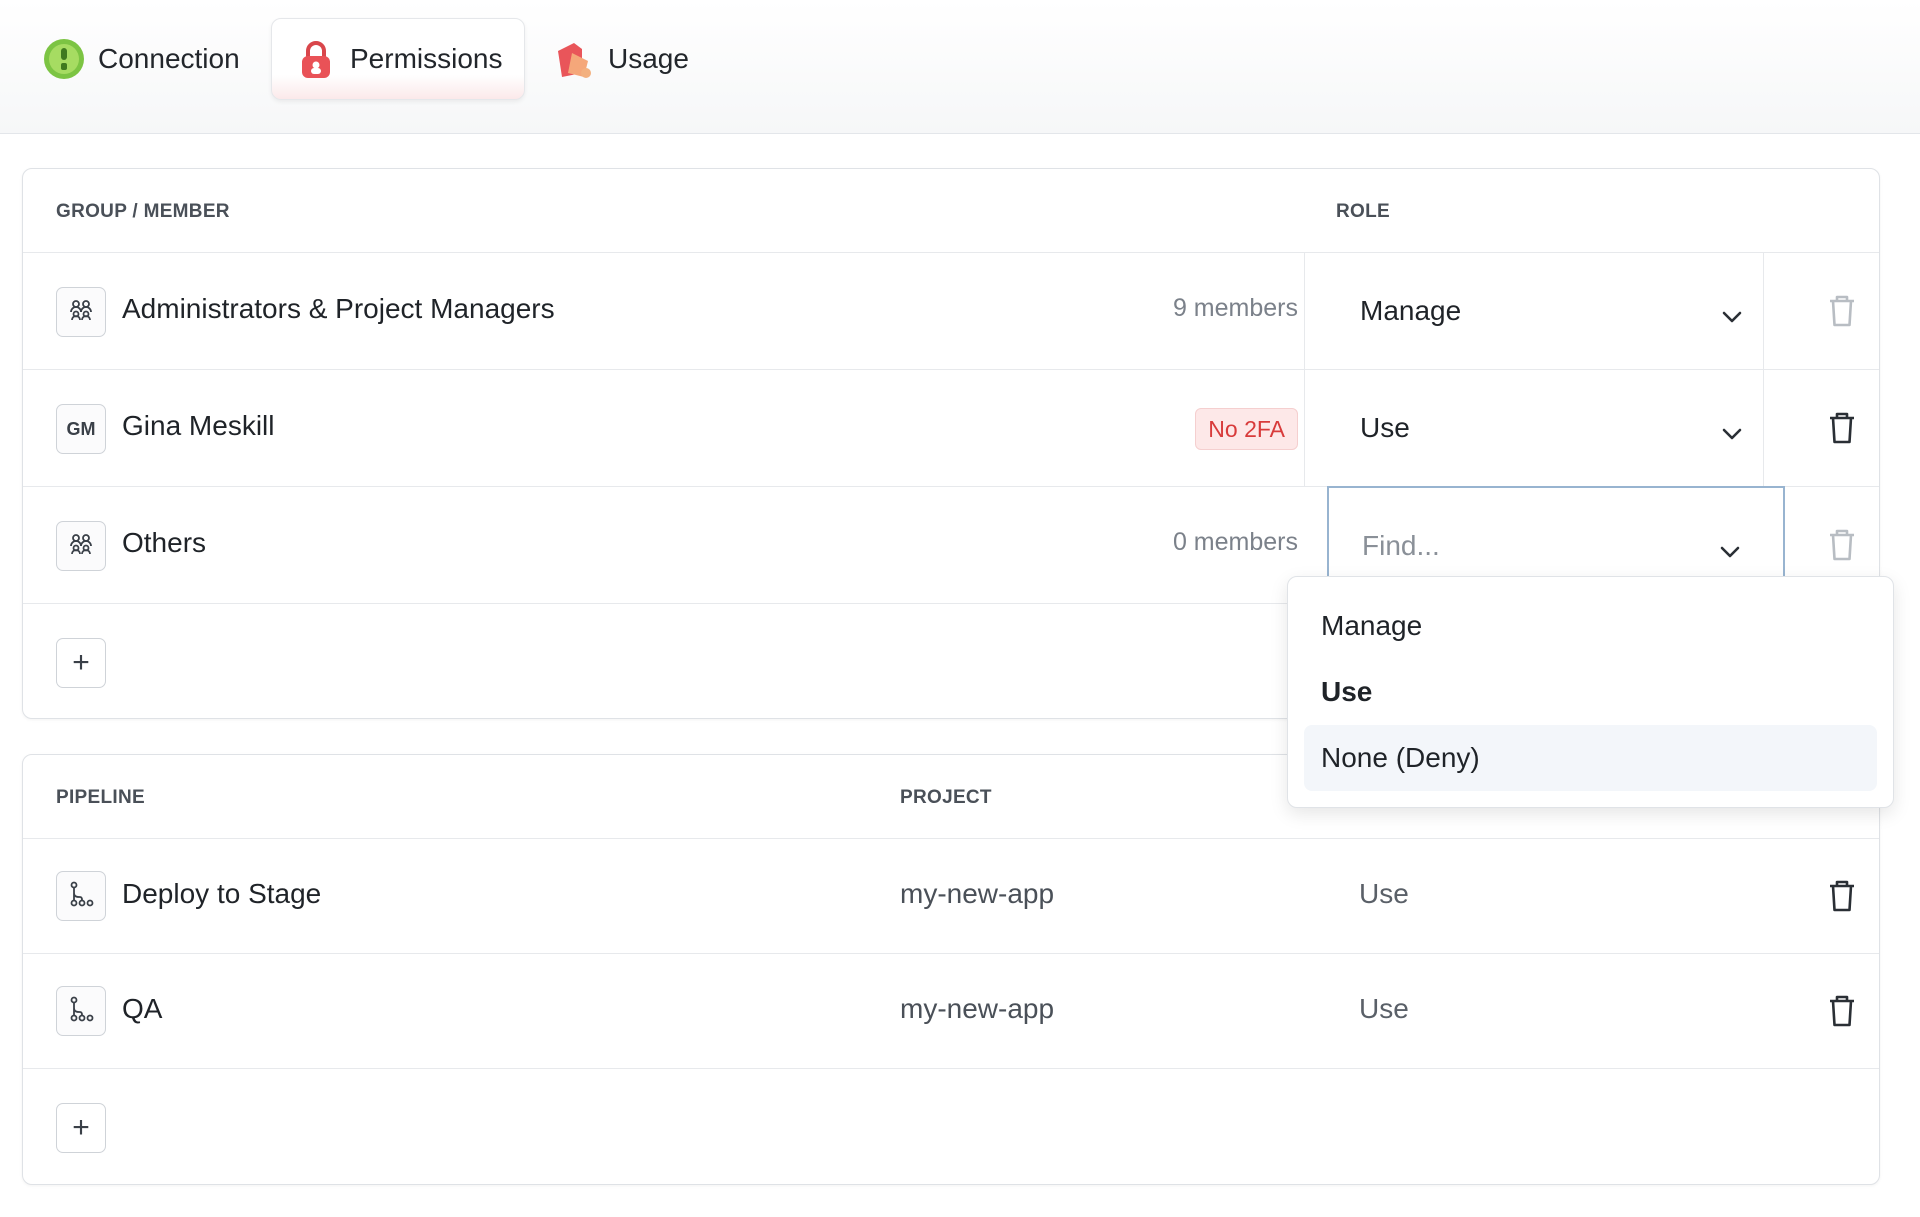 The height and width of the screenshot is (1217, 1920). Describe the element at coordinates (426, 58) in the screenshot. I see `tab-label: Permissions` at that location.